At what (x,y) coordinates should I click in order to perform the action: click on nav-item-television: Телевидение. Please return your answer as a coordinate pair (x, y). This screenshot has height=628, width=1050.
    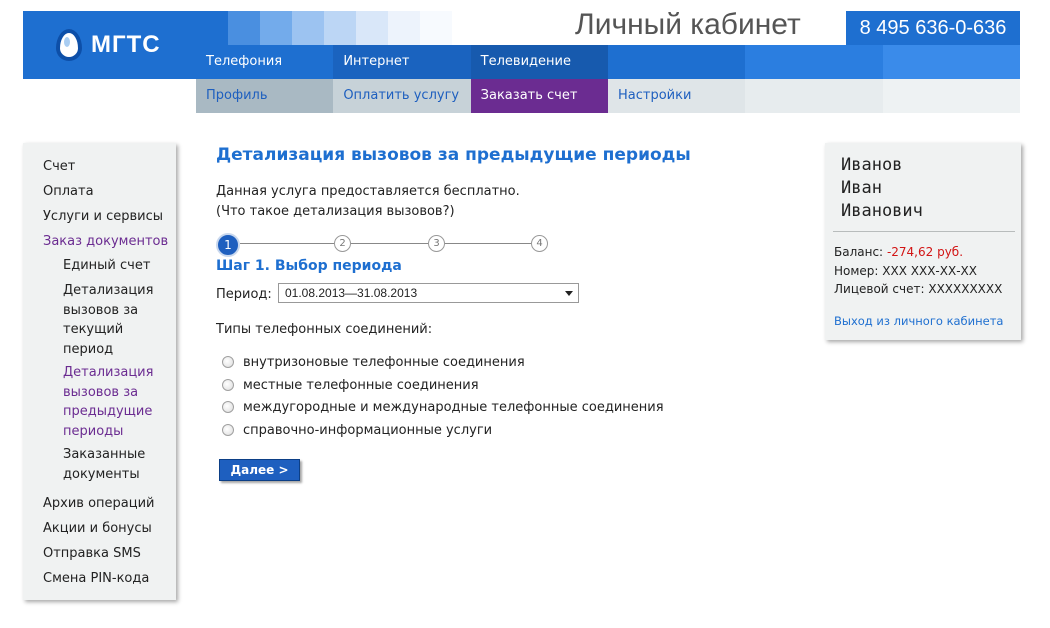
    Looking at the image, I should click on (539, 62).